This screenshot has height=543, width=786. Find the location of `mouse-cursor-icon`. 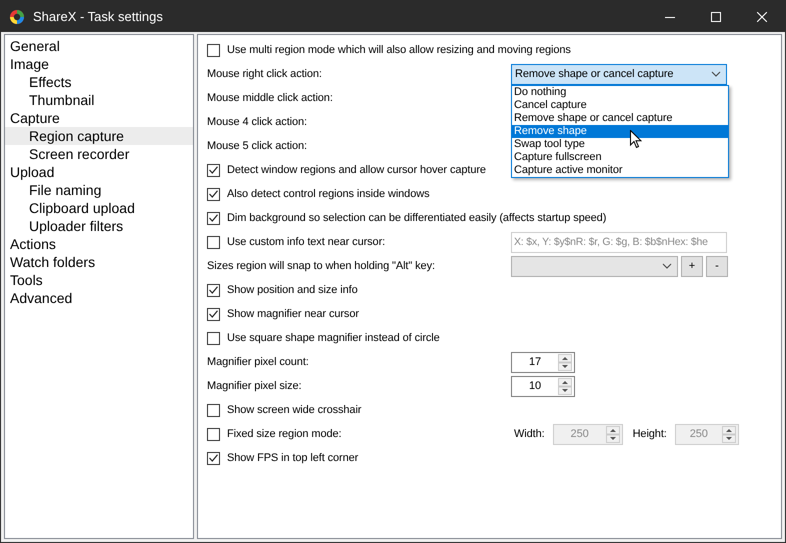

mouse-cursor-icon is located at coordinates (636, 139).